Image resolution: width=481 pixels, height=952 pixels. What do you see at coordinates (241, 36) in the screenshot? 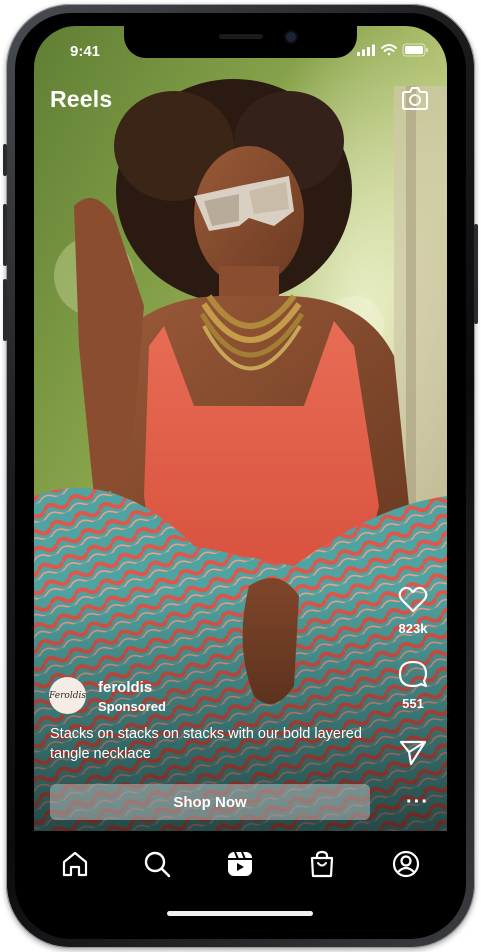
I see `earpiece-speaker` at bounding box center [241, 36].